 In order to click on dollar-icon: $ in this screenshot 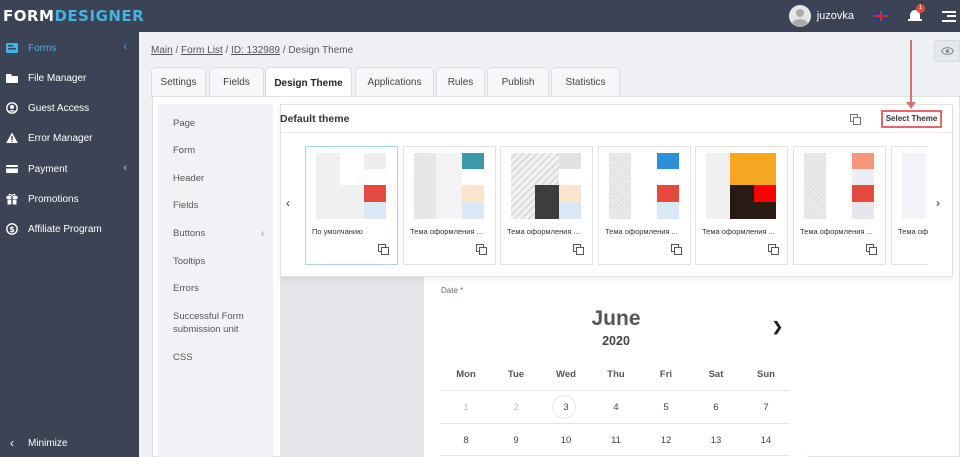, I will do `click(12, 229)`.